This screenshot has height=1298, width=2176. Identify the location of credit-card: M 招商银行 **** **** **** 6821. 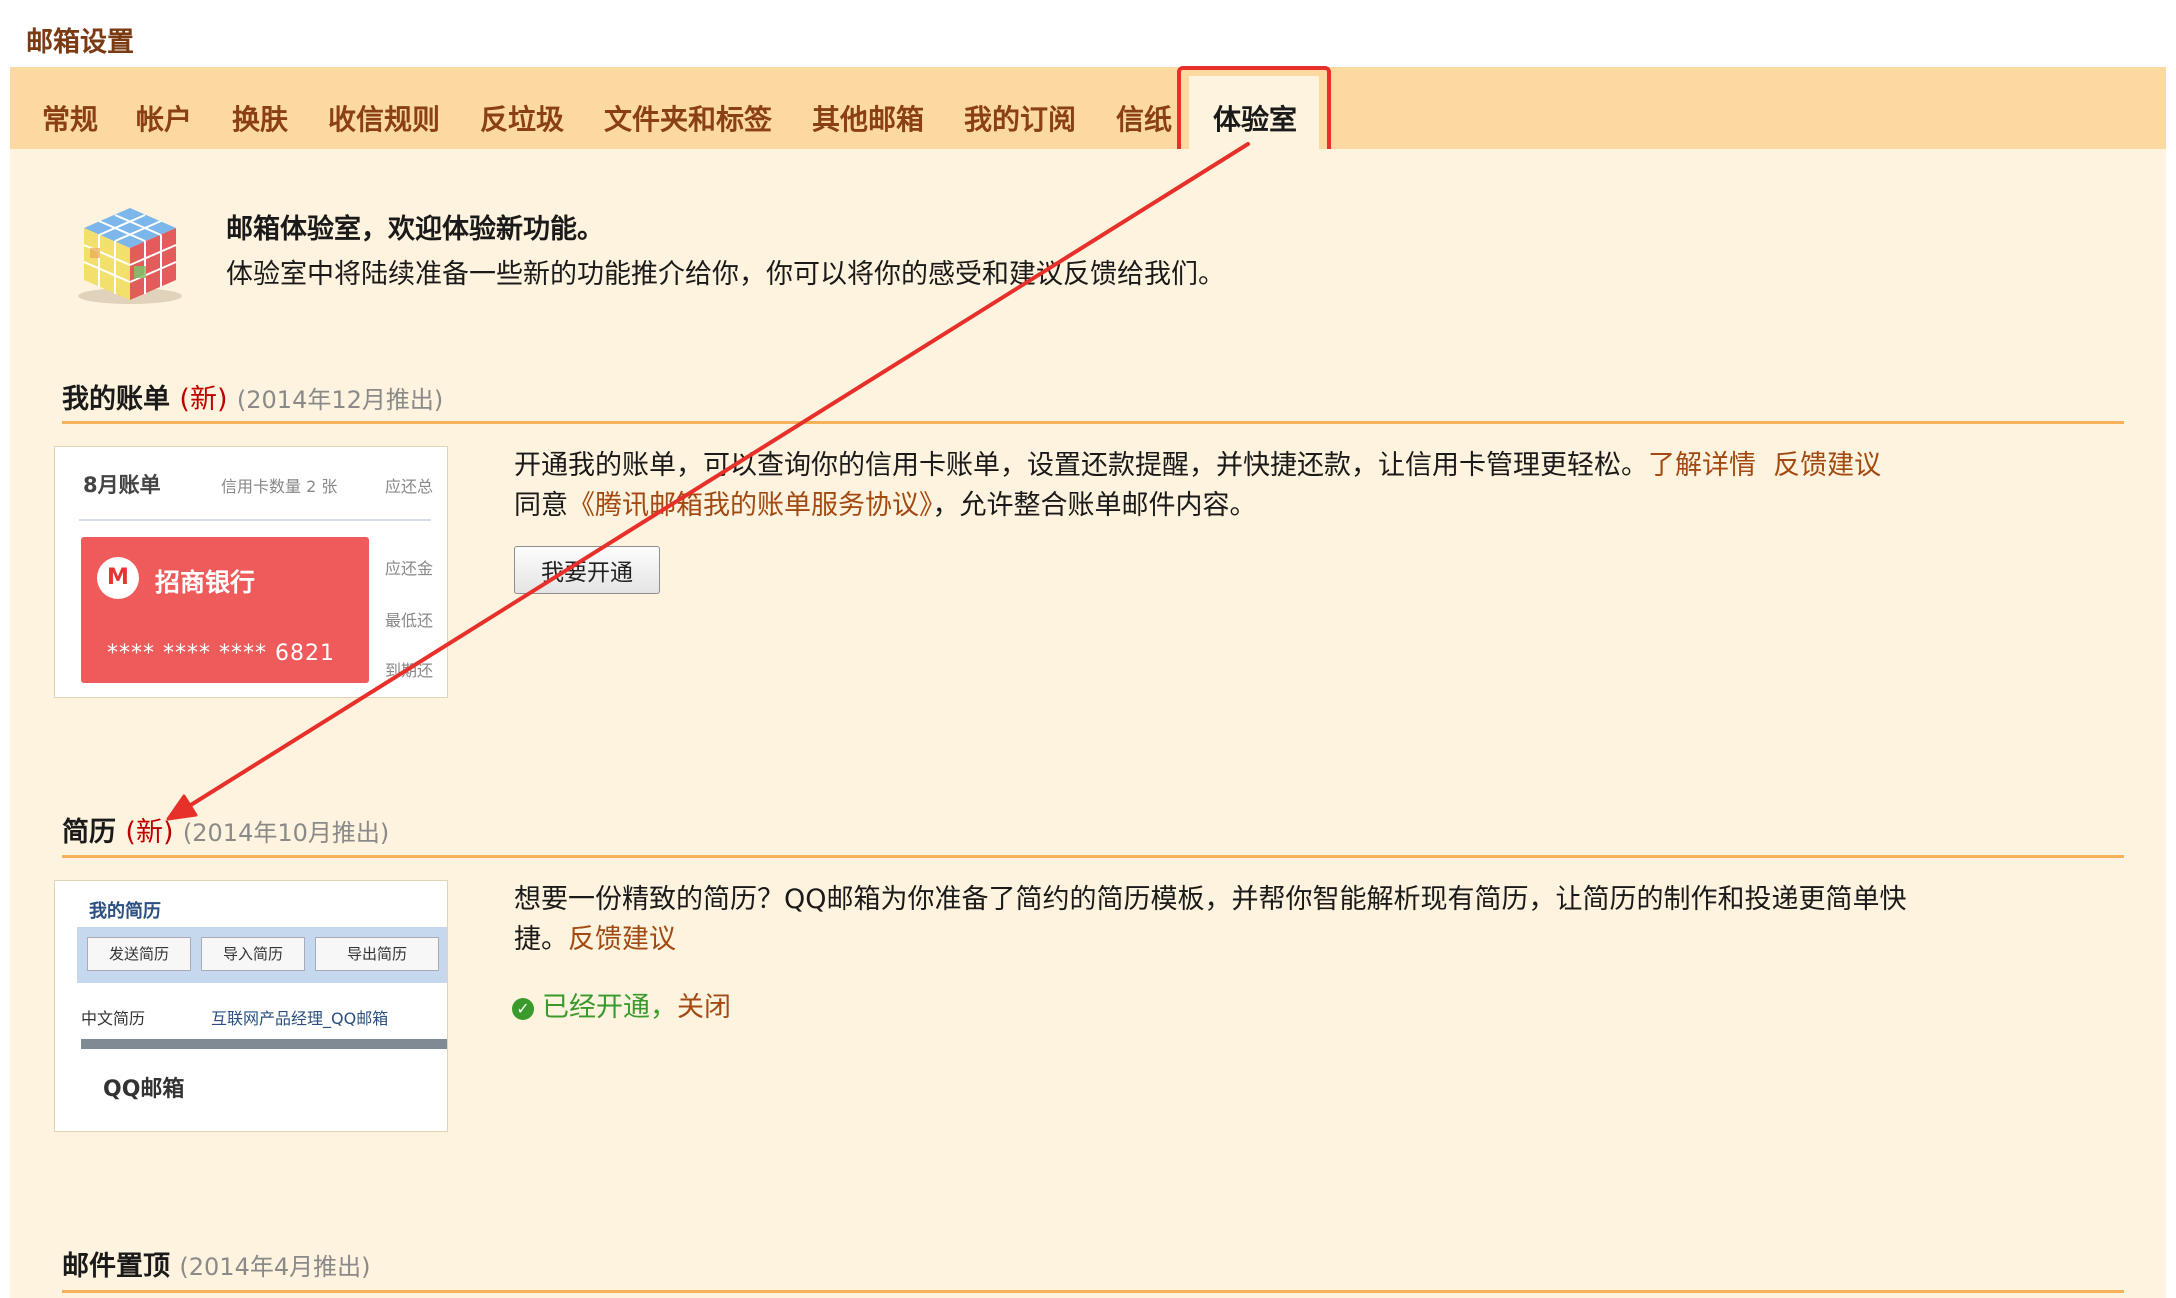
(225, 610).